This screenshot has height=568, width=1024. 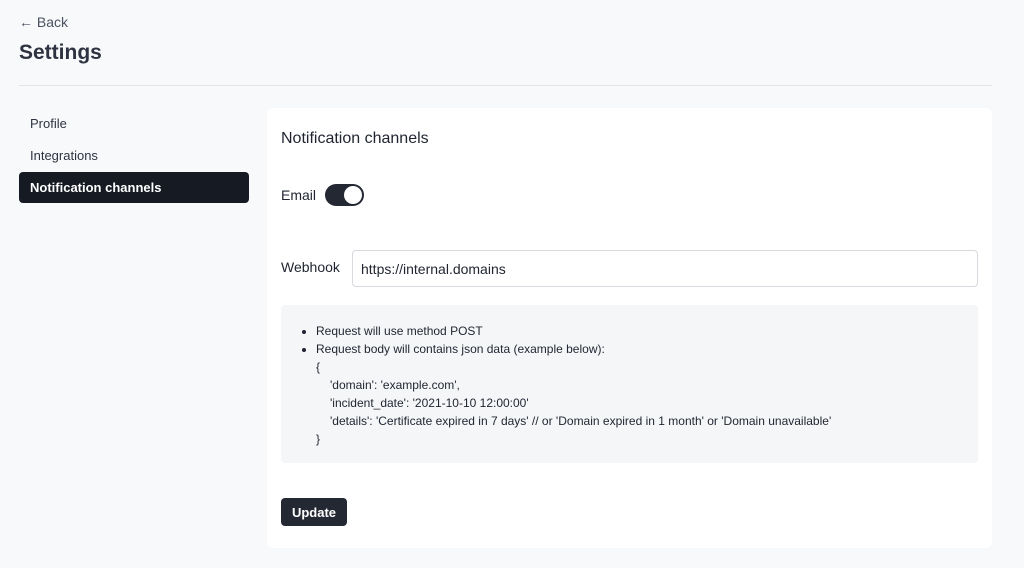 What do you see at coordinates (43, 22) in the screenshot?
I see `back-link: ← Back` at bounding box center [43, 22].